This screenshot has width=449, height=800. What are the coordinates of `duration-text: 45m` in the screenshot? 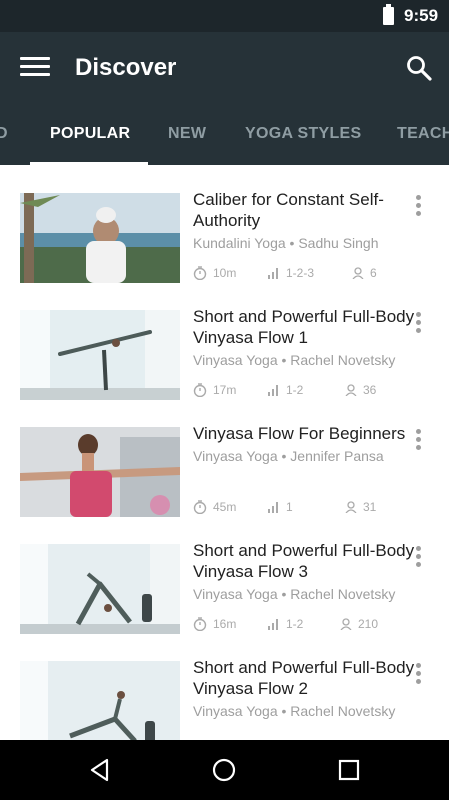 It's located at (225, 507).